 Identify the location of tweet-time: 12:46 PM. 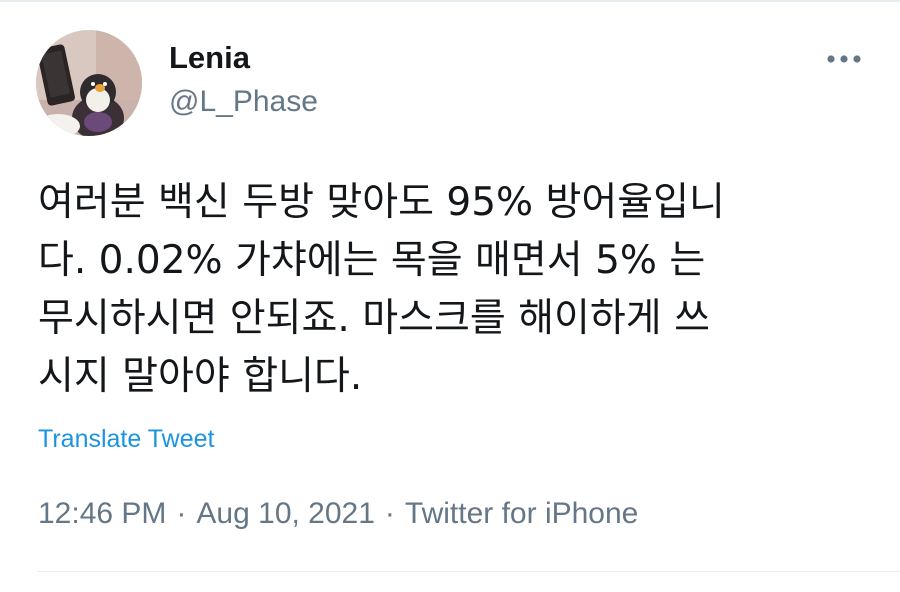
(102, 513).